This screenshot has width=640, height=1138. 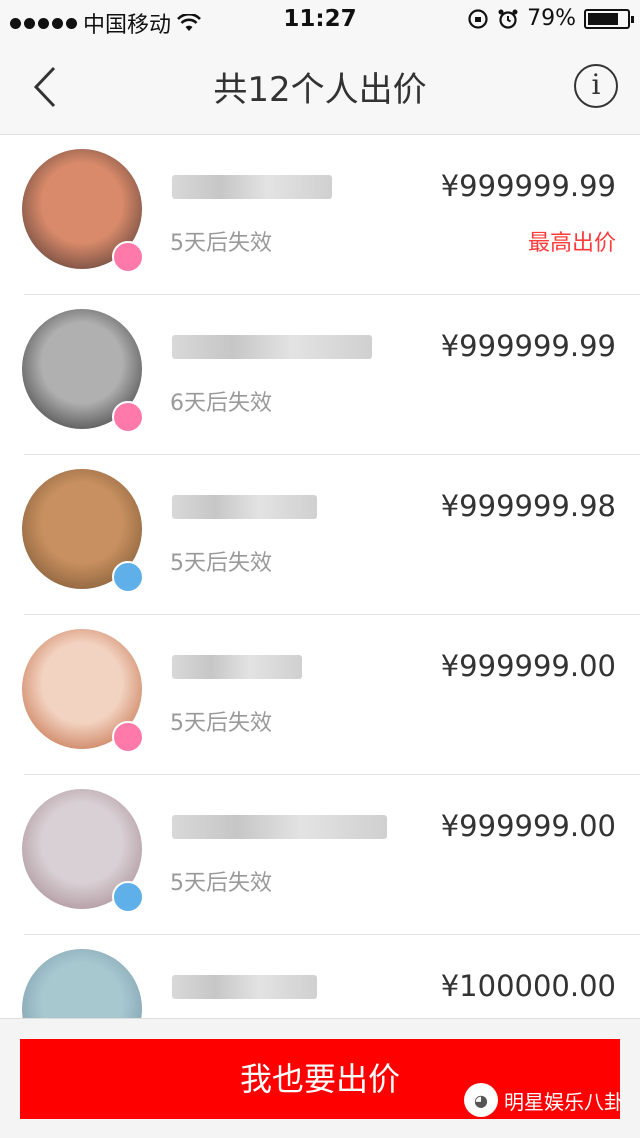 What do you see at coordinates (320, 1078) in the screenshot?
I see `bottom-bar: 我也要出价 ◕ 明星娱乐八卦` at bounding box center [320, 1078].